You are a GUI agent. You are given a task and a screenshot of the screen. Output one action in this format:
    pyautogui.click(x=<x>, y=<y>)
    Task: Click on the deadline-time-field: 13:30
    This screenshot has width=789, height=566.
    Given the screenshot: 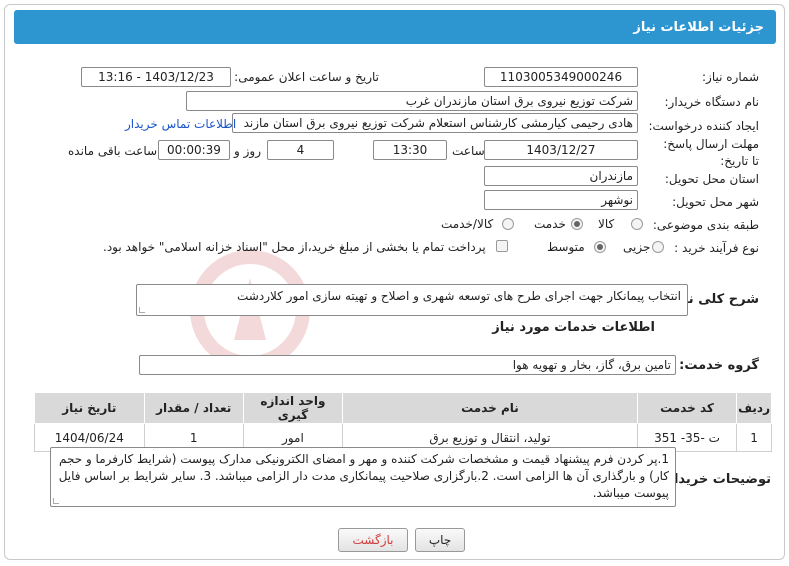 What is the action you would take?
    pyautogui.click(x=410, y=150)
    